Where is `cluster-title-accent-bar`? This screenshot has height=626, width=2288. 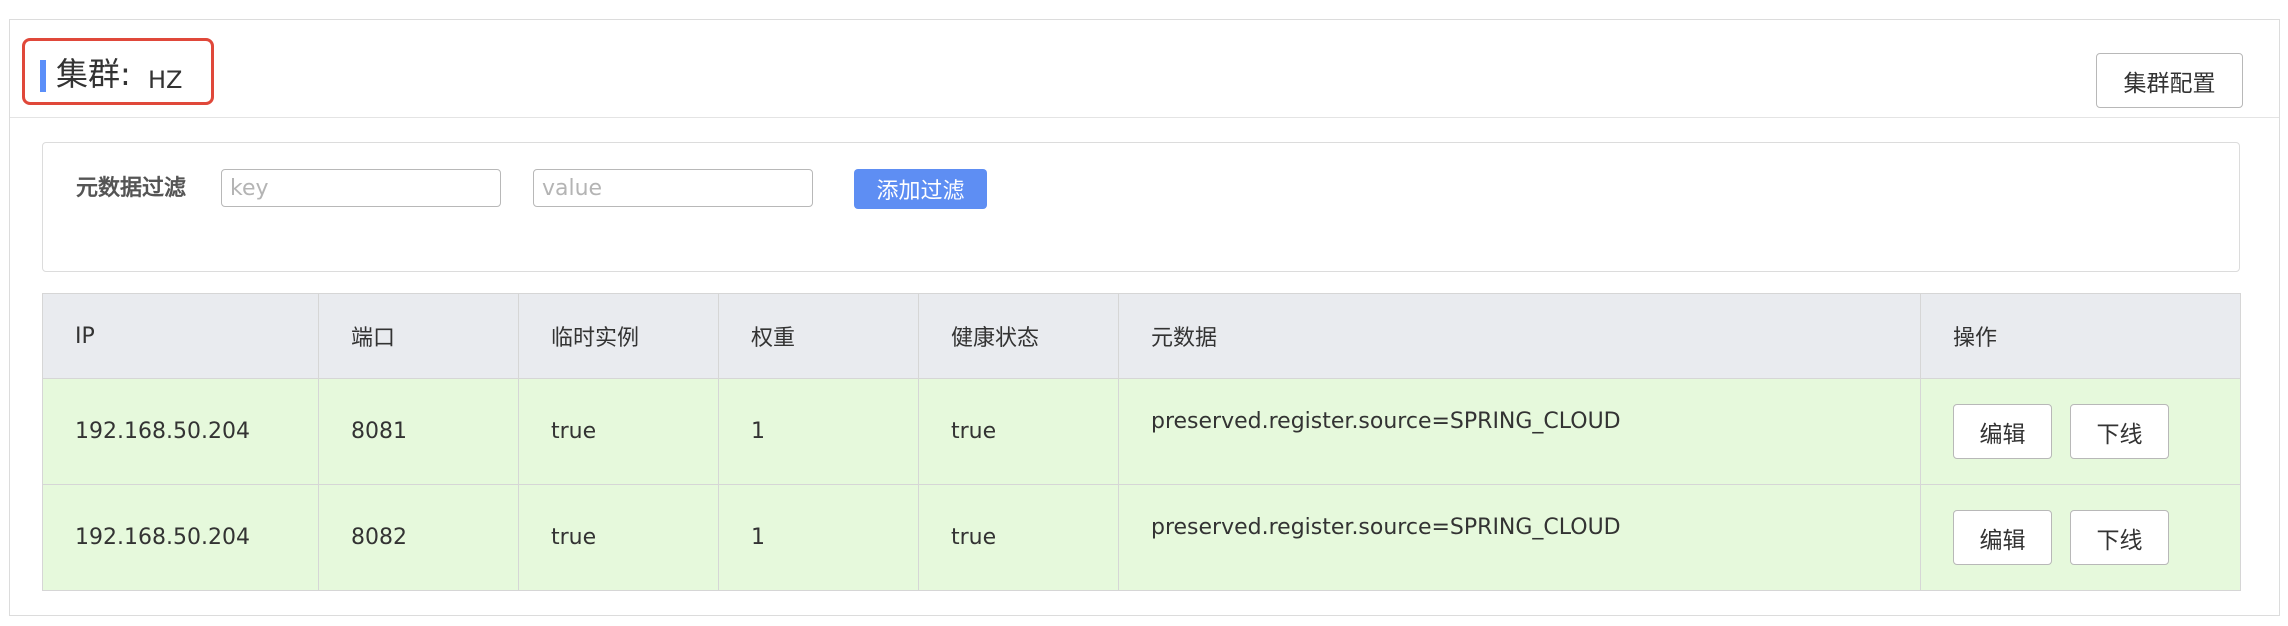 cluster-title-accent-bar is located at coordinates (43, 76).